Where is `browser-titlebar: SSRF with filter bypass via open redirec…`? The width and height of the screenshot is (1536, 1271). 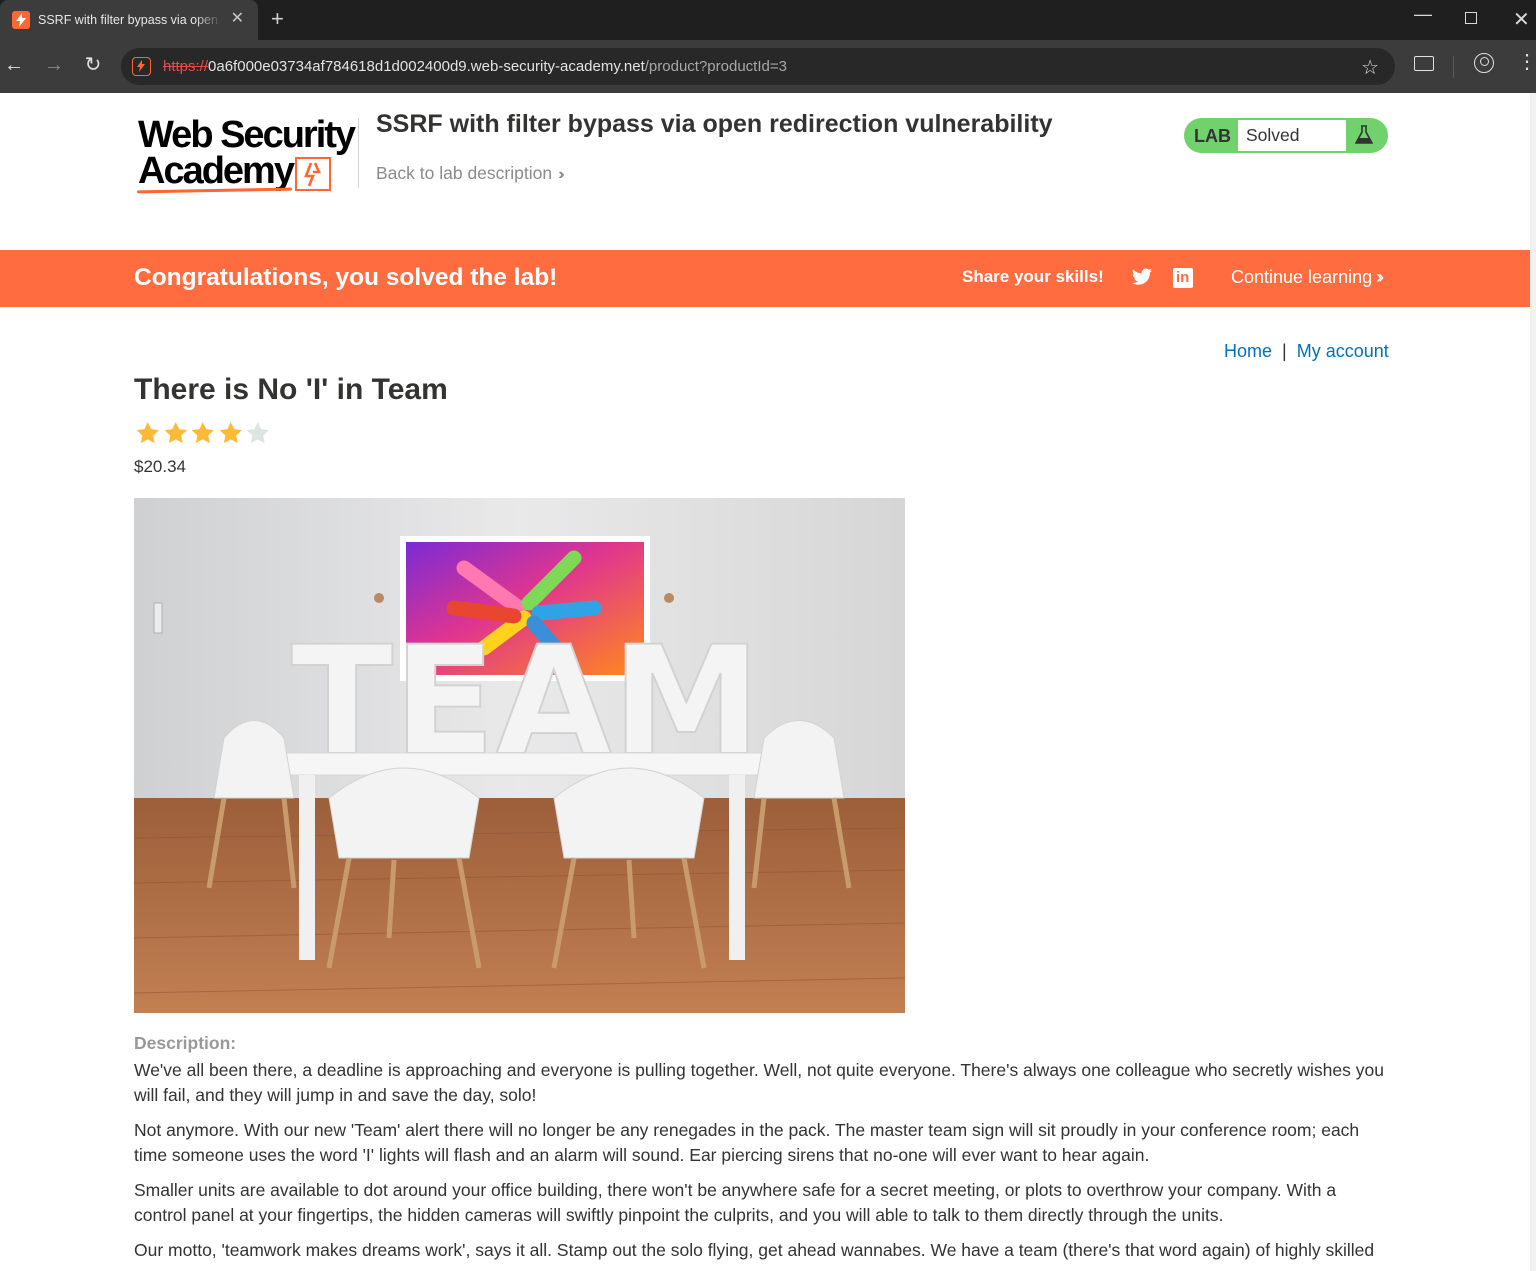 browser-titlebar: SSRF with filter bypass via open redirec… is located at coordinates (768, 20).